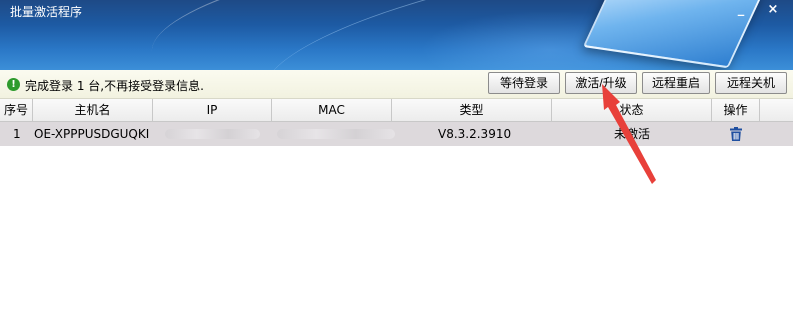 The height and width of the screenshot is (314, 793). I want to click on annotation-arrow, so click(629, 134).